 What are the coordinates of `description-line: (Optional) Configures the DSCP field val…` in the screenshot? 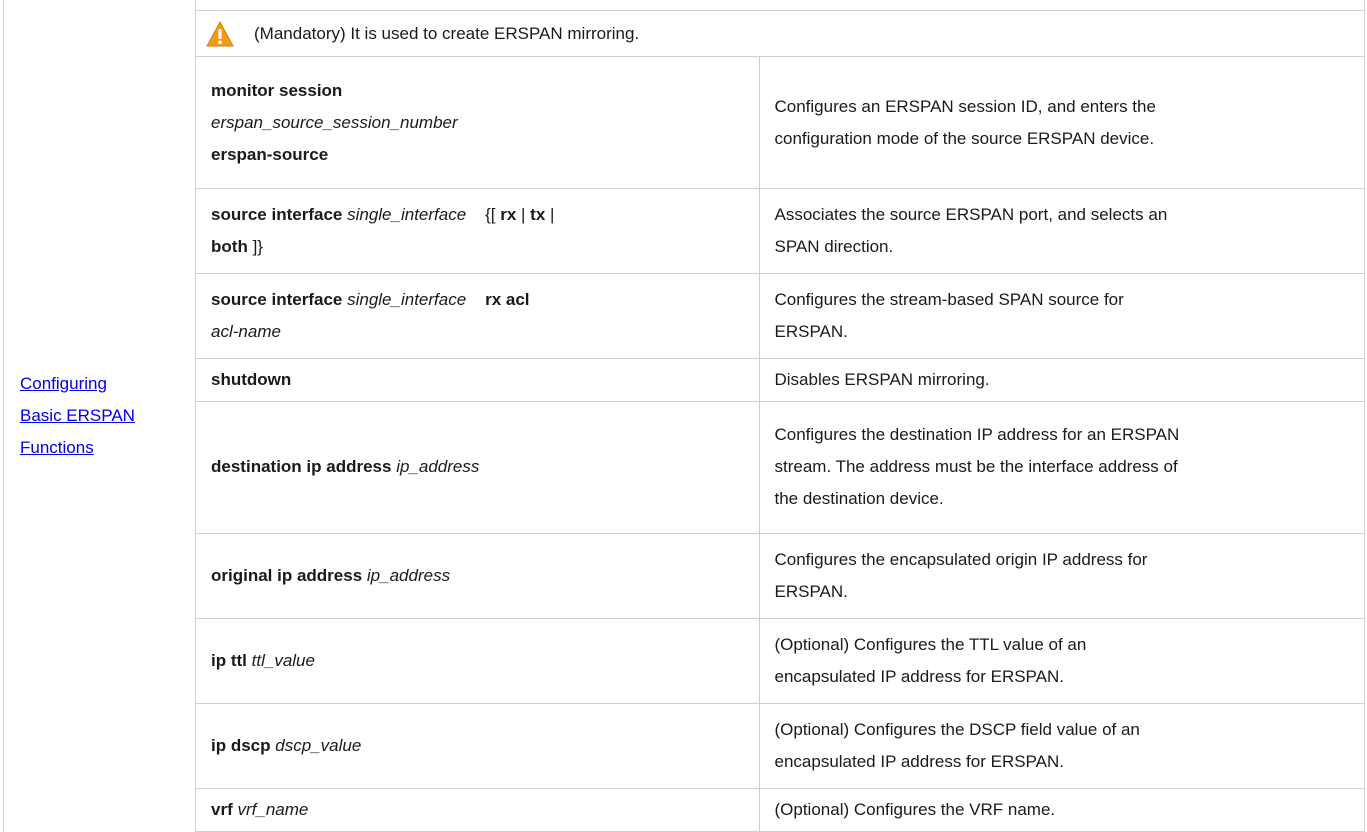 It's located at (957, 730).